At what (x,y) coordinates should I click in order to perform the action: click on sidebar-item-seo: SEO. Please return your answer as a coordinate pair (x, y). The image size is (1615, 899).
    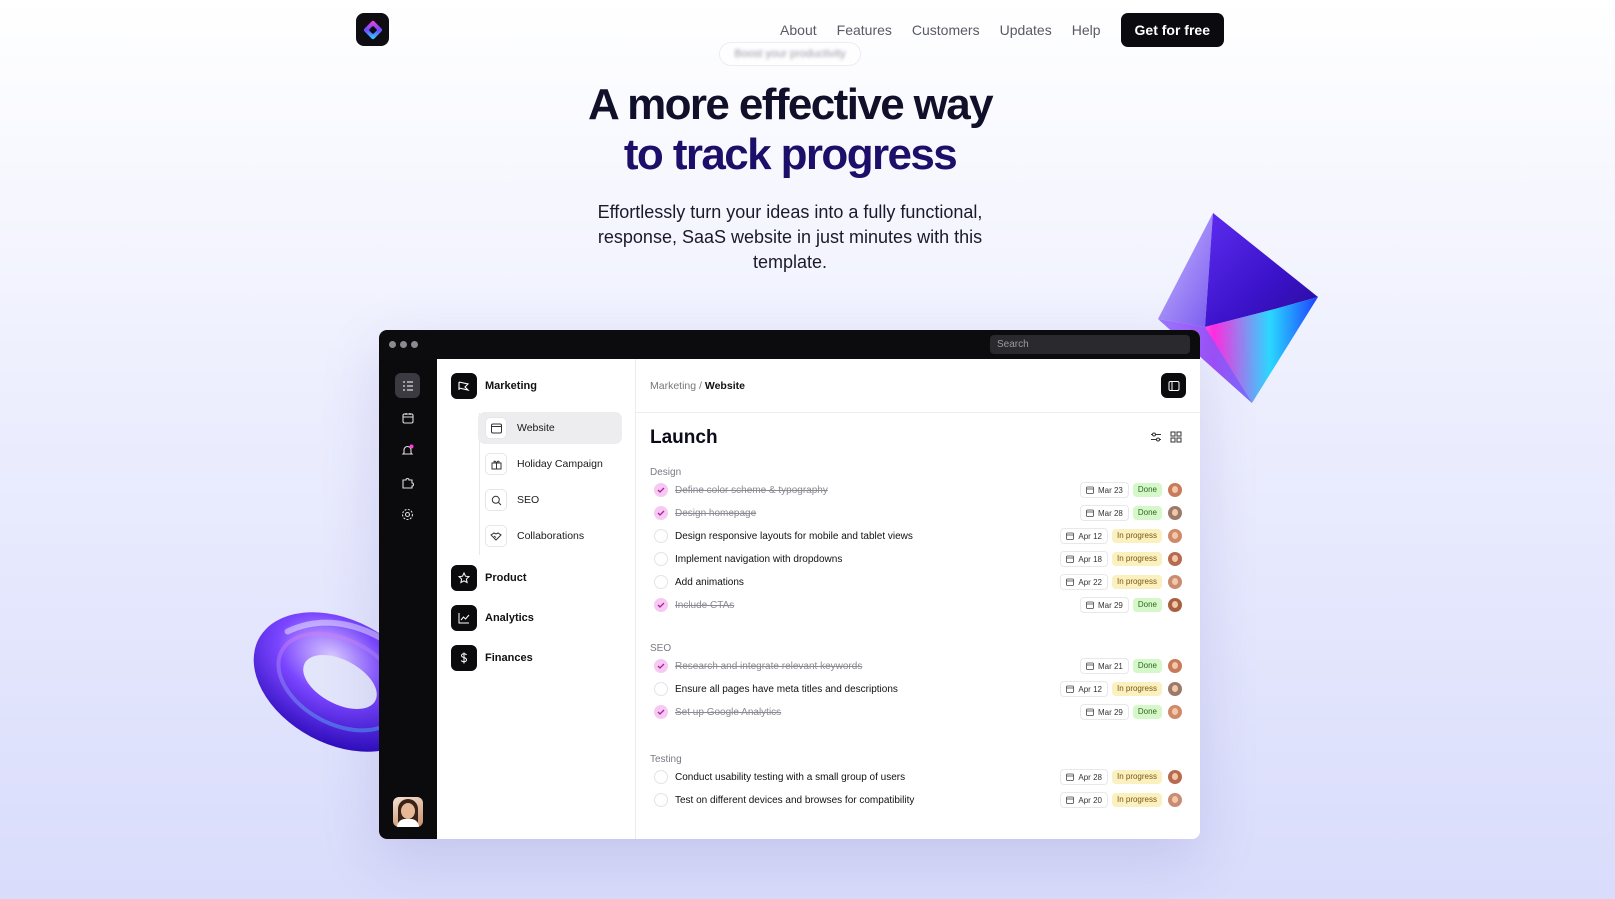
    Looking at the image, I should click on (550, 500).